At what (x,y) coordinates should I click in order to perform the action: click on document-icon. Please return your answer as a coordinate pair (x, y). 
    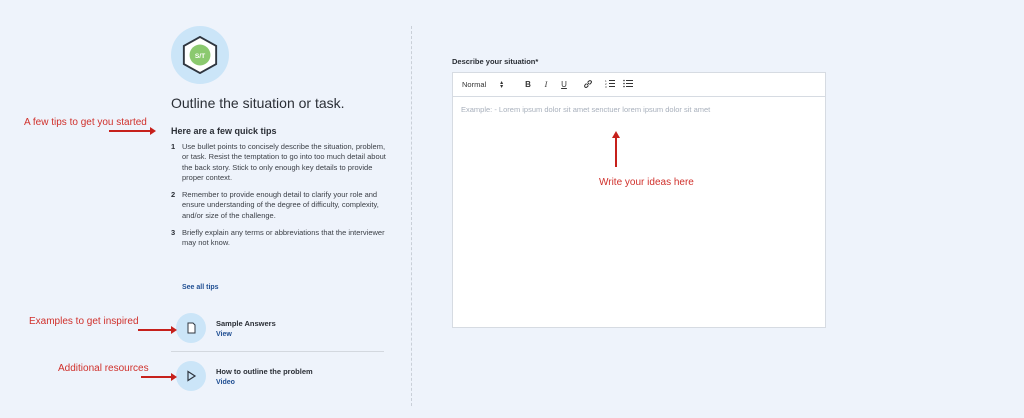
    Looking at the image, I should click on (191, 328).